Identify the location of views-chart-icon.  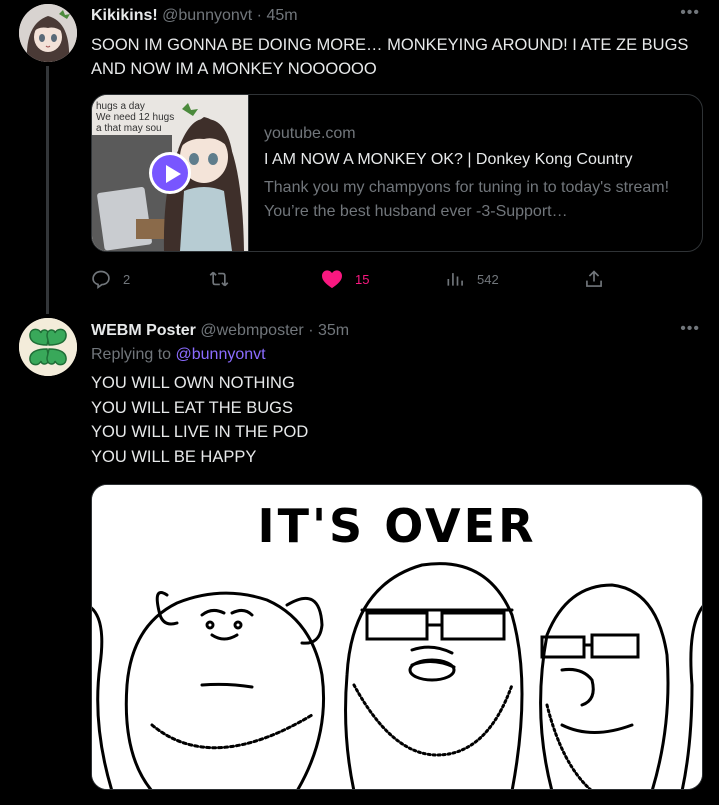
(455, 279).